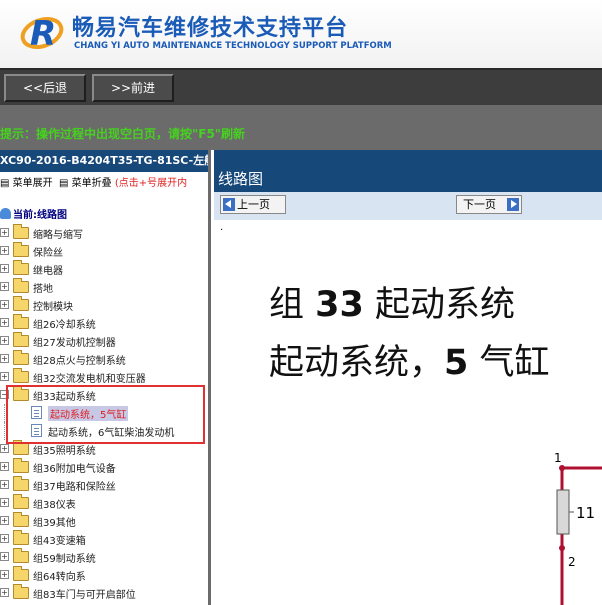 This screenshot has height=605, width=602. I want to click on tree-node: + 组37电路和保险丝, so click(104, 485).